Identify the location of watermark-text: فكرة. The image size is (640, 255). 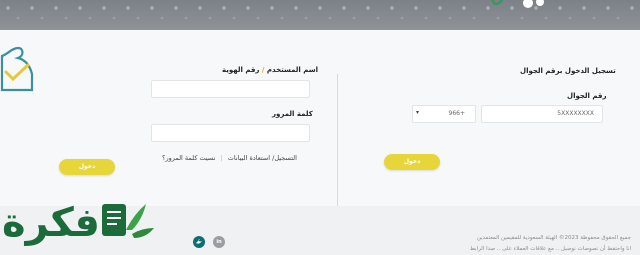
(51, 223).